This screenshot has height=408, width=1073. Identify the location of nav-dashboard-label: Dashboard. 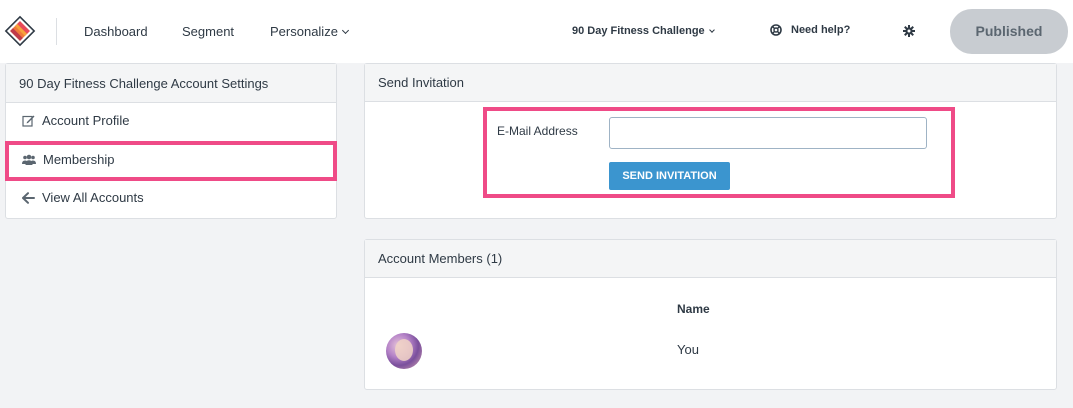
(116, 31).